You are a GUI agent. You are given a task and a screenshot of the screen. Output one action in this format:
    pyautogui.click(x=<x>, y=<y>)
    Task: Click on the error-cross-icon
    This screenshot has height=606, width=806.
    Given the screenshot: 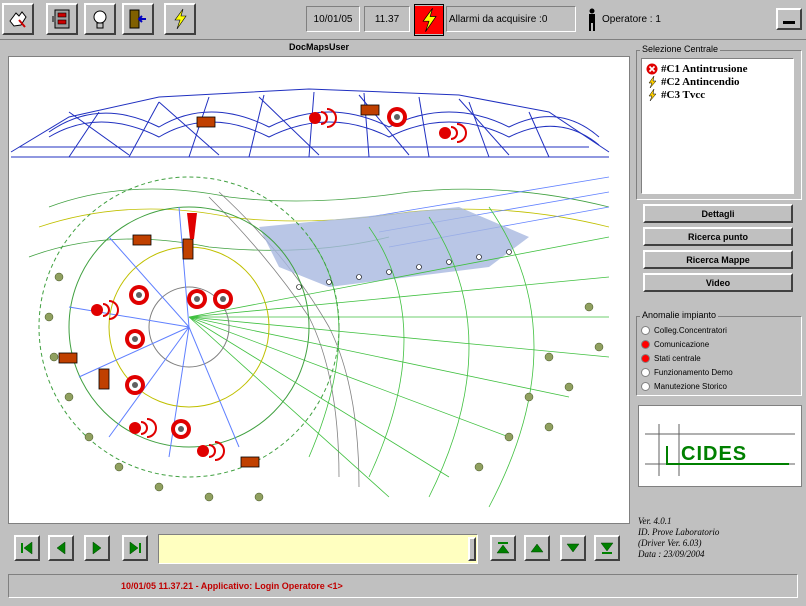 What is the action you would take?
    pyautogui.click(x=652, y=69)
    